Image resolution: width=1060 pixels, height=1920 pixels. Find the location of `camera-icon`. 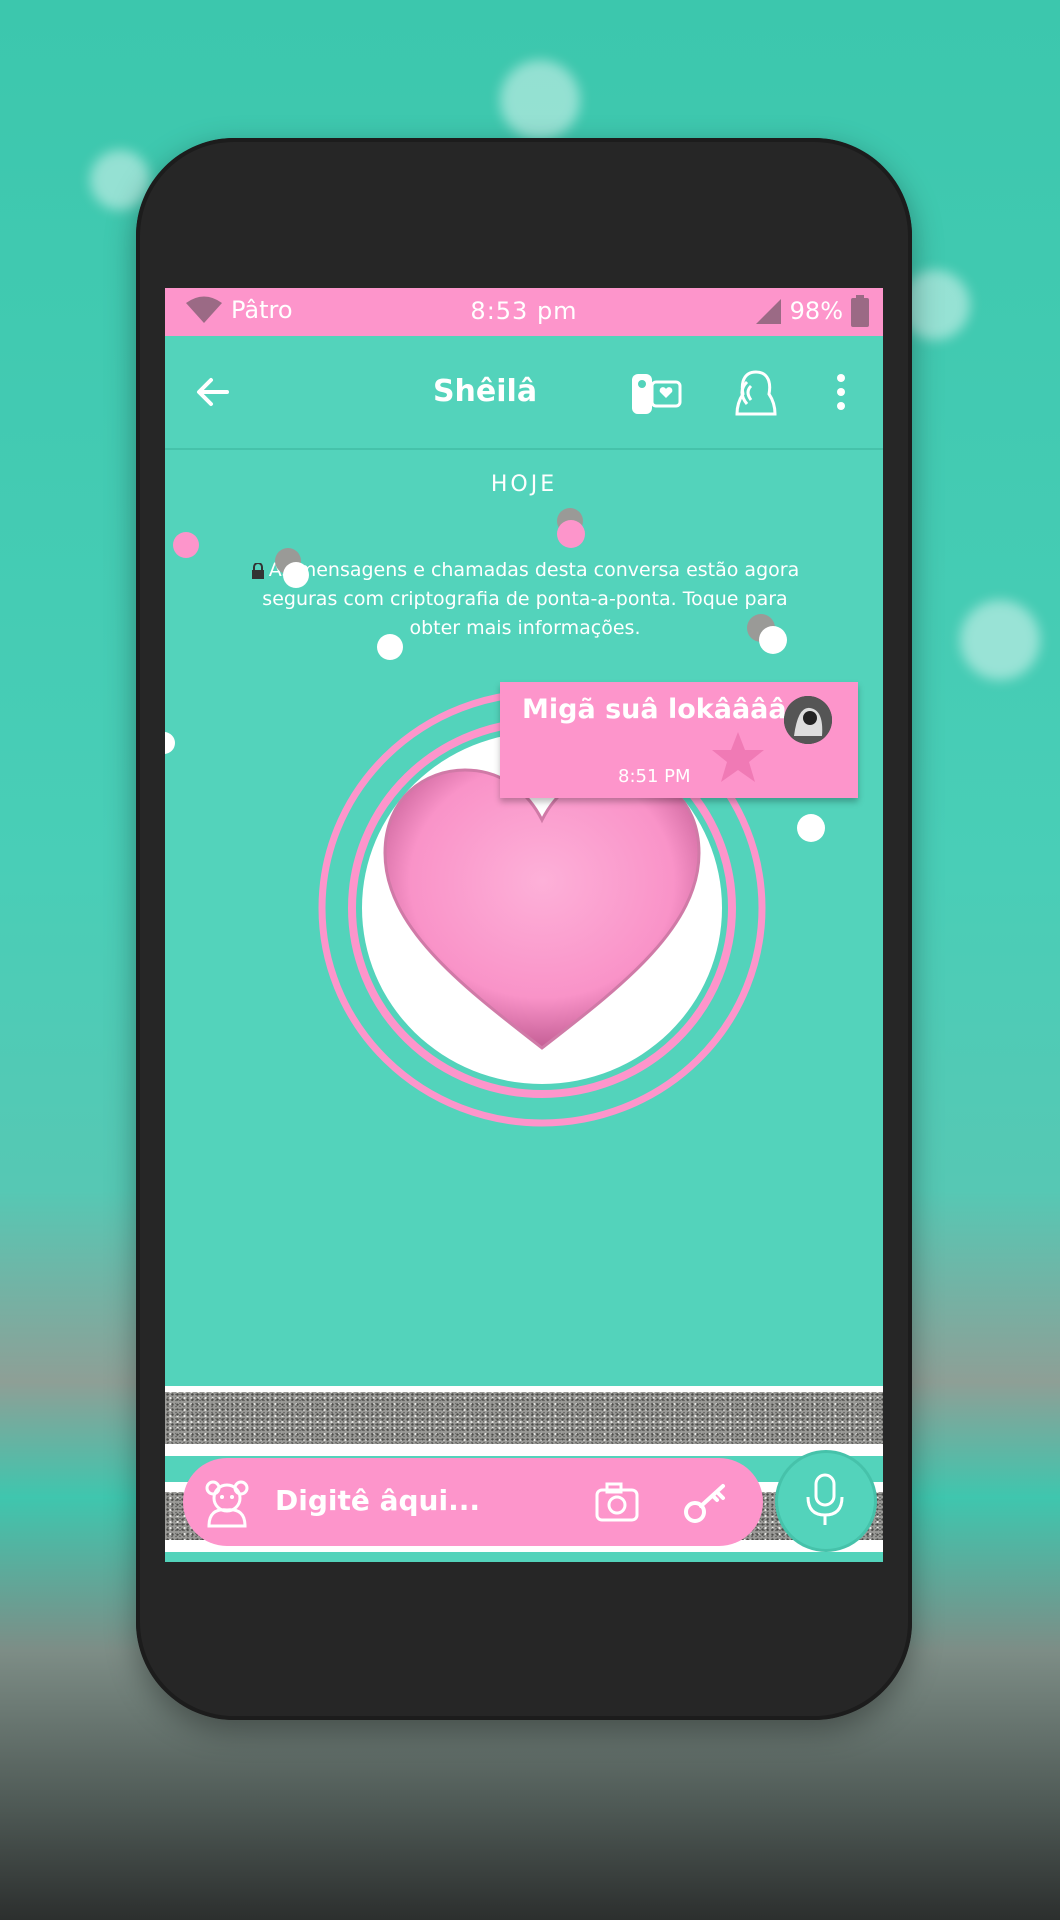

camera-icon is located at coordinates (617, 1502).